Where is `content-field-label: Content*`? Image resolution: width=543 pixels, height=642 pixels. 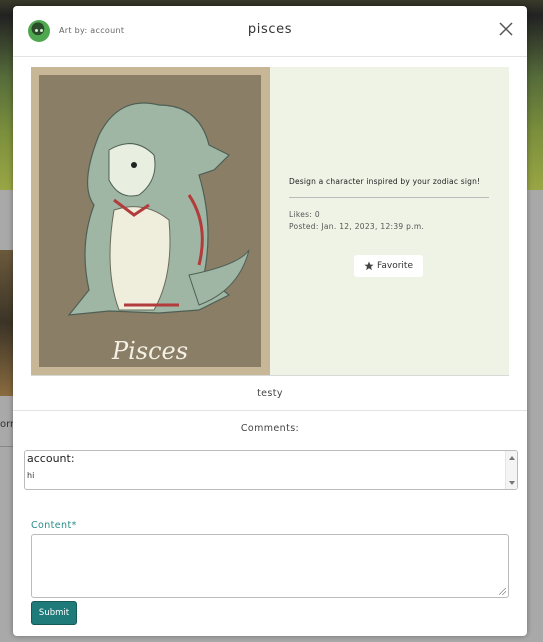
content-field-label: Content* is located at coordinates (54, 525).